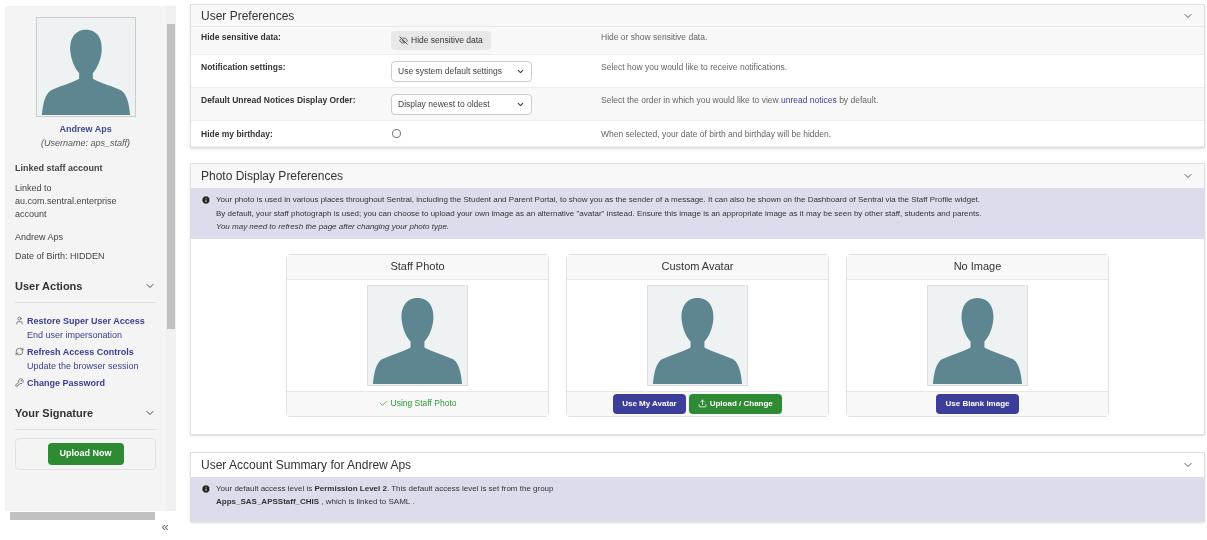 Image resolution: width=1207 pixels, height=540 pixels. I want to click on info-text: Your default access level is Permission Level 2. This default access level is set from the group Apps_SAS_APSStaff_CHIS , which is linked to SAML ., so click(385, 495).